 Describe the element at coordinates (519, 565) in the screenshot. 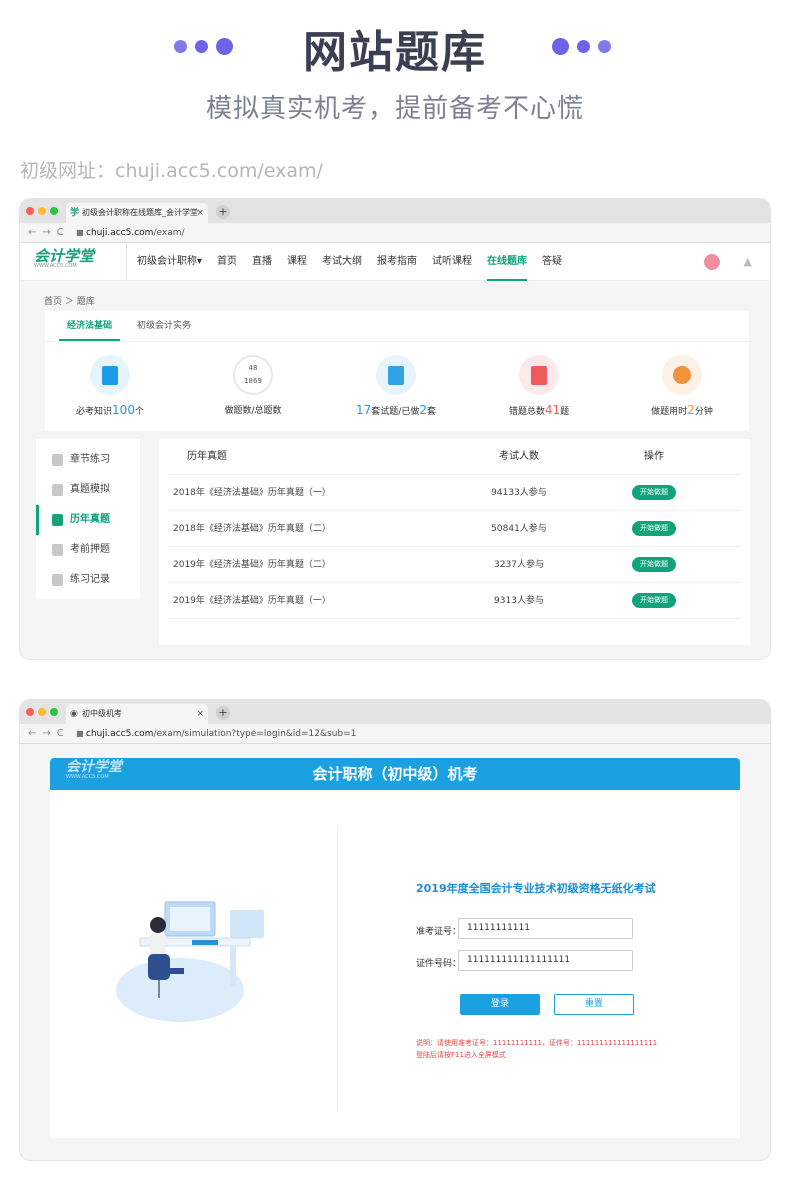

I see `participant-count: 3237人参与` at that location.